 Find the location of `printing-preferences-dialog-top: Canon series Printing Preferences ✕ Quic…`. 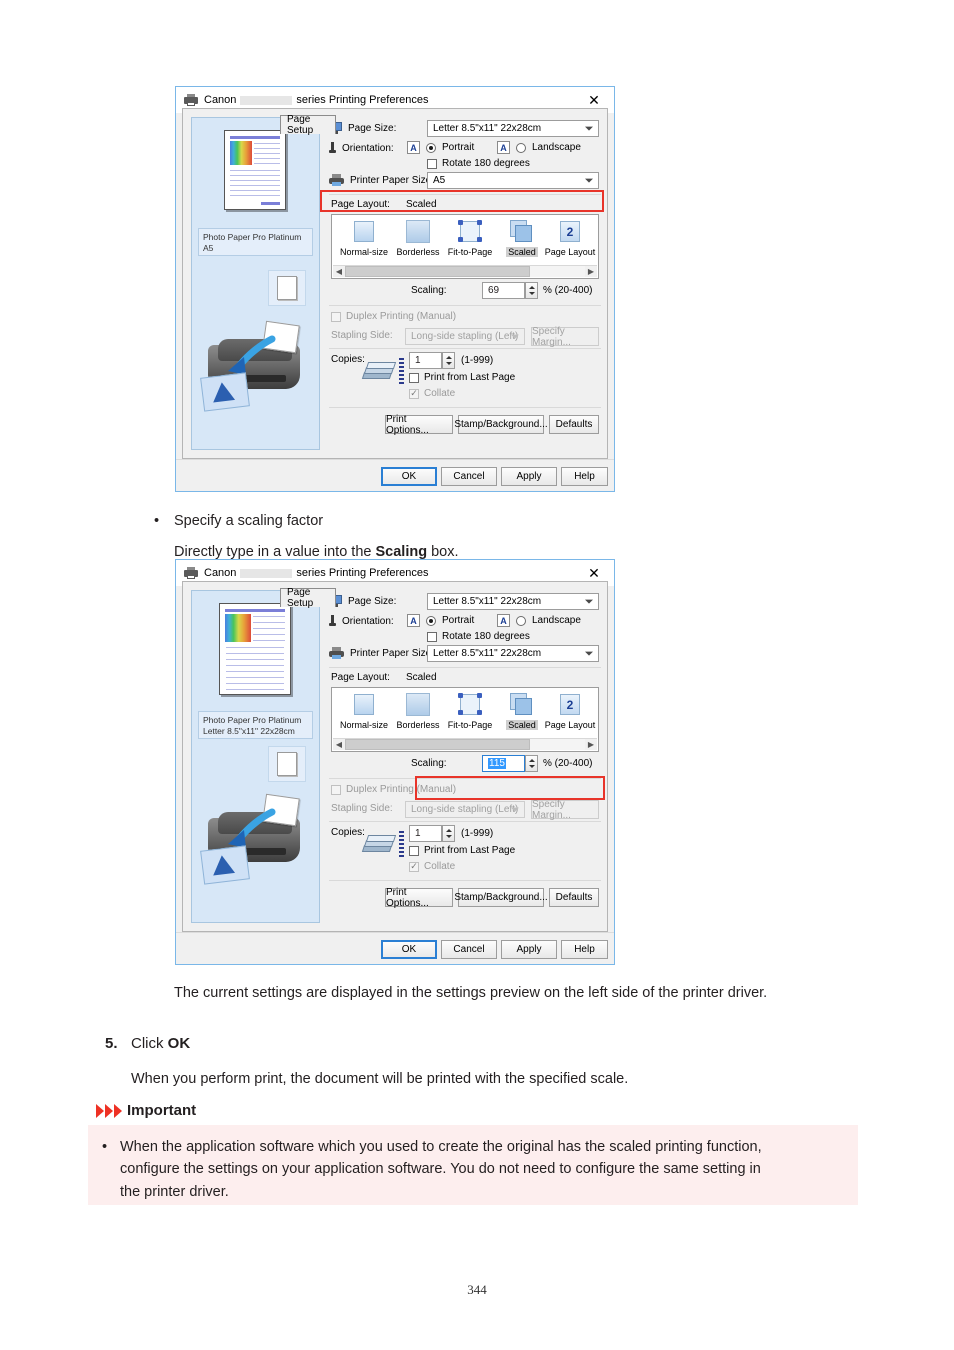

printing-preferences-dialog-top: Canon series Printing Preferences ✕ Quic… is located at coordinates (395, 289).